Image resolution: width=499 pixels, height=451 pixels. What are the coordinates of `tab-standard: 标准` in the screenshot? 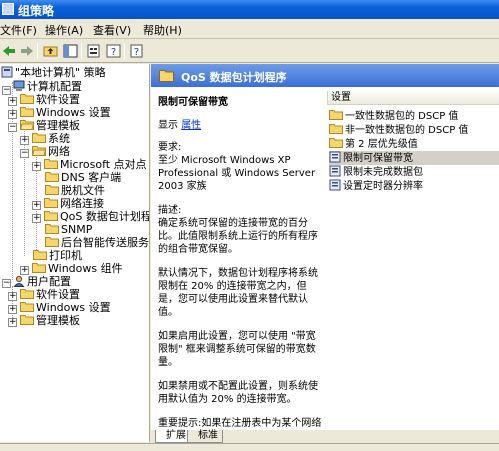 It's located at (205, 436).